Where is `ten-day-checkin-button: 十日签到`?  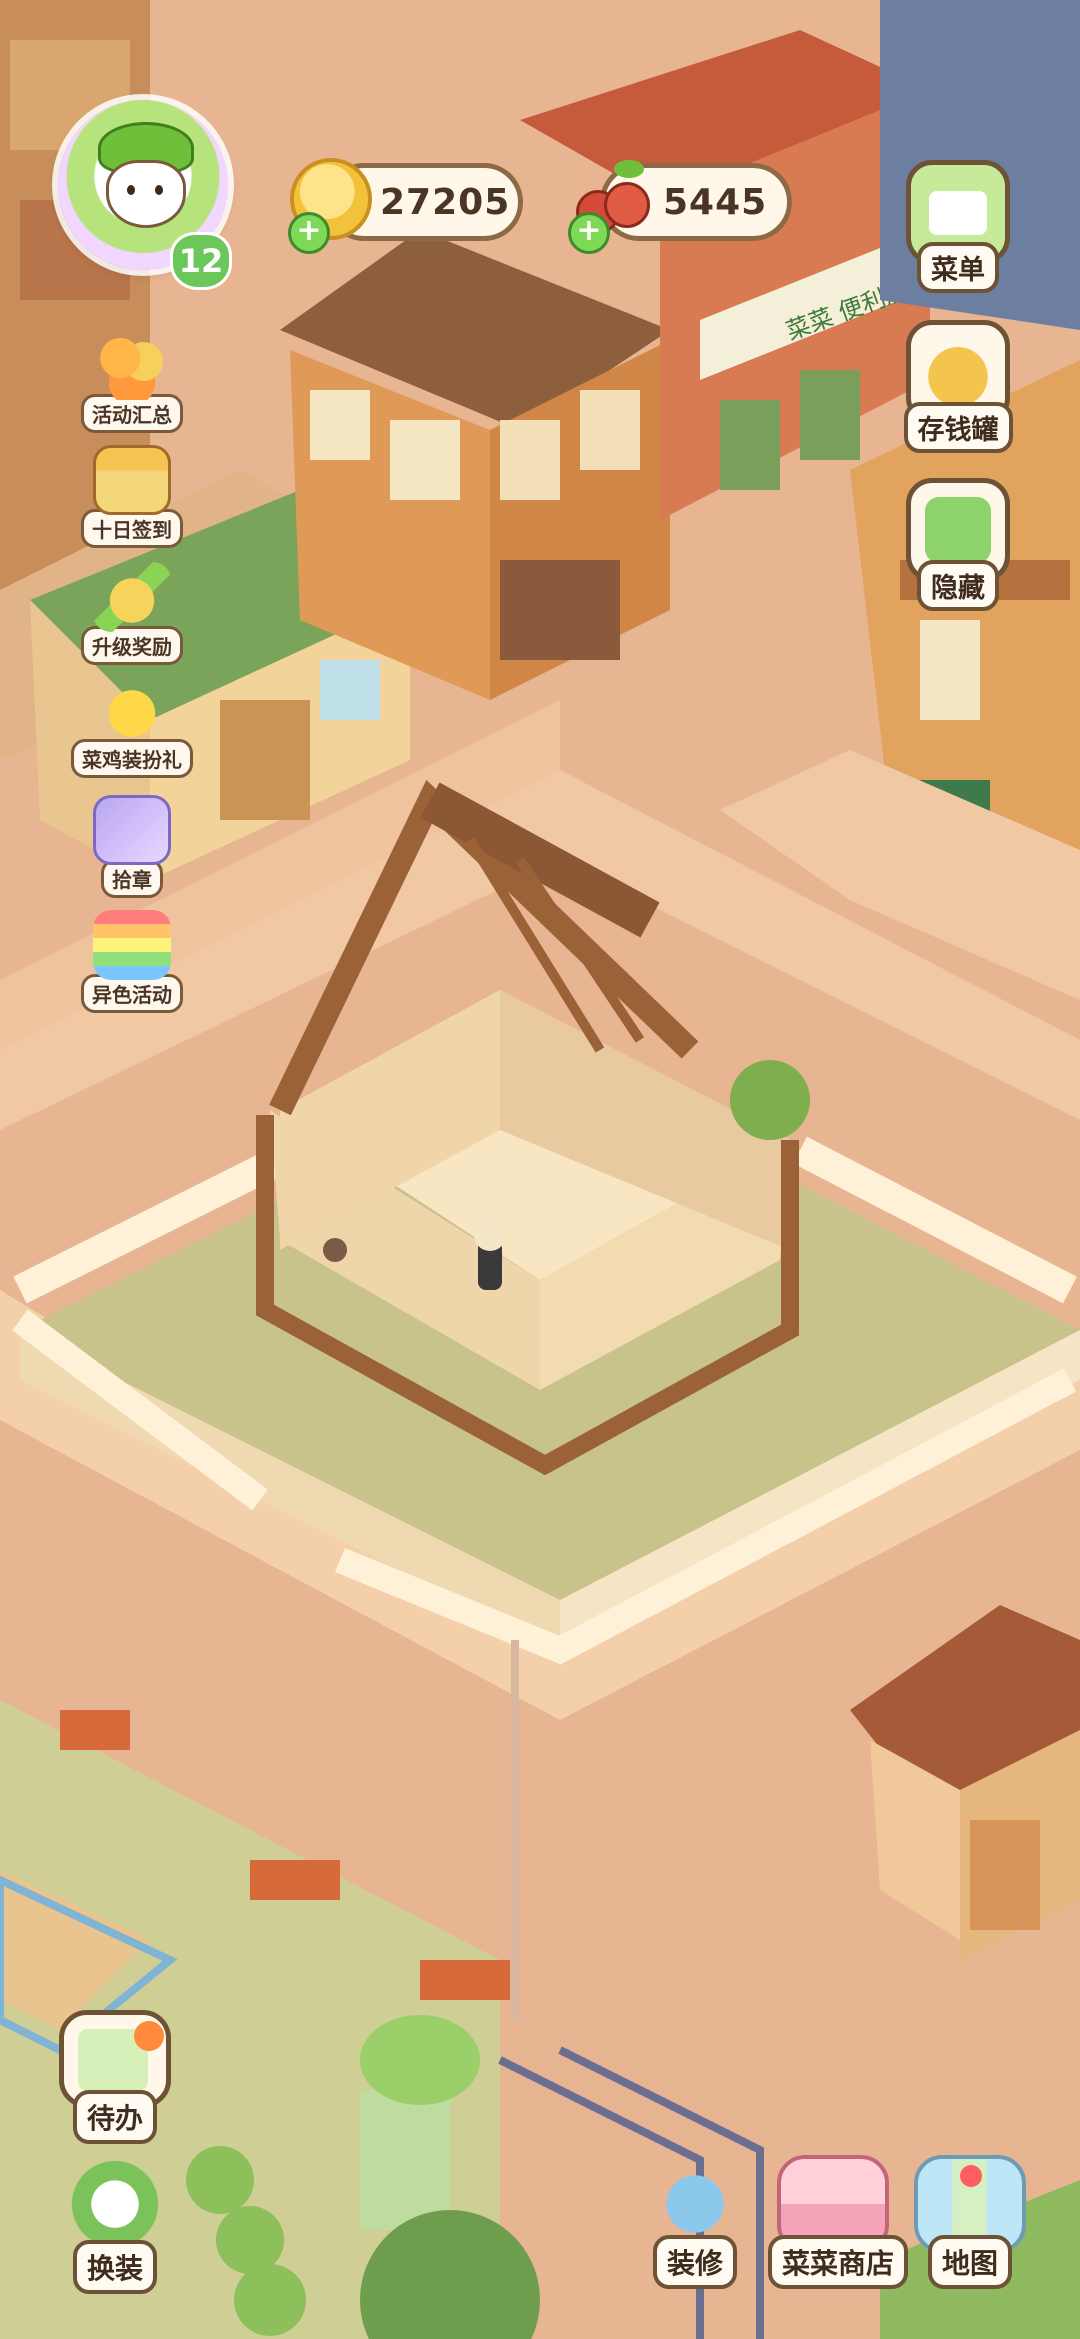 ten-day-checkin-button: 十日签到 is located at coordinates (132, 496).